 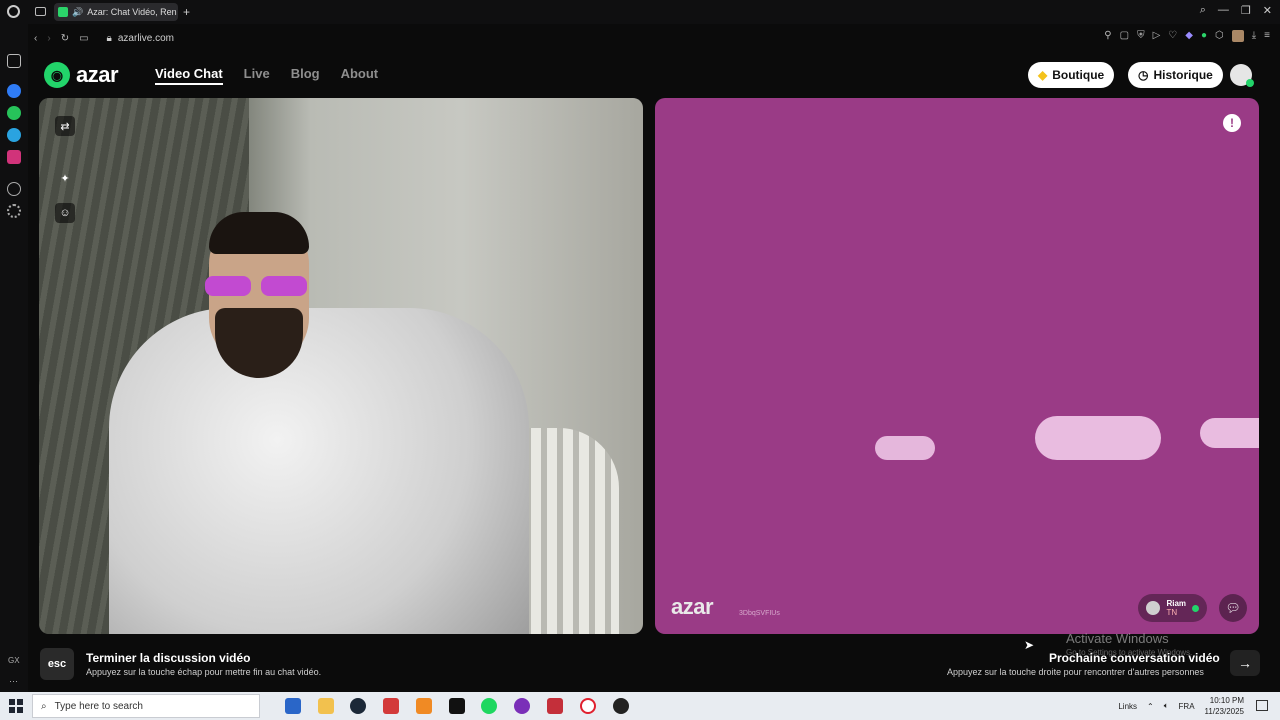 What do you see at coordinates (1150, 706) in the screenshot?
I see `chevron-up-icon: ⌃` at bounding box center [1150, 706].